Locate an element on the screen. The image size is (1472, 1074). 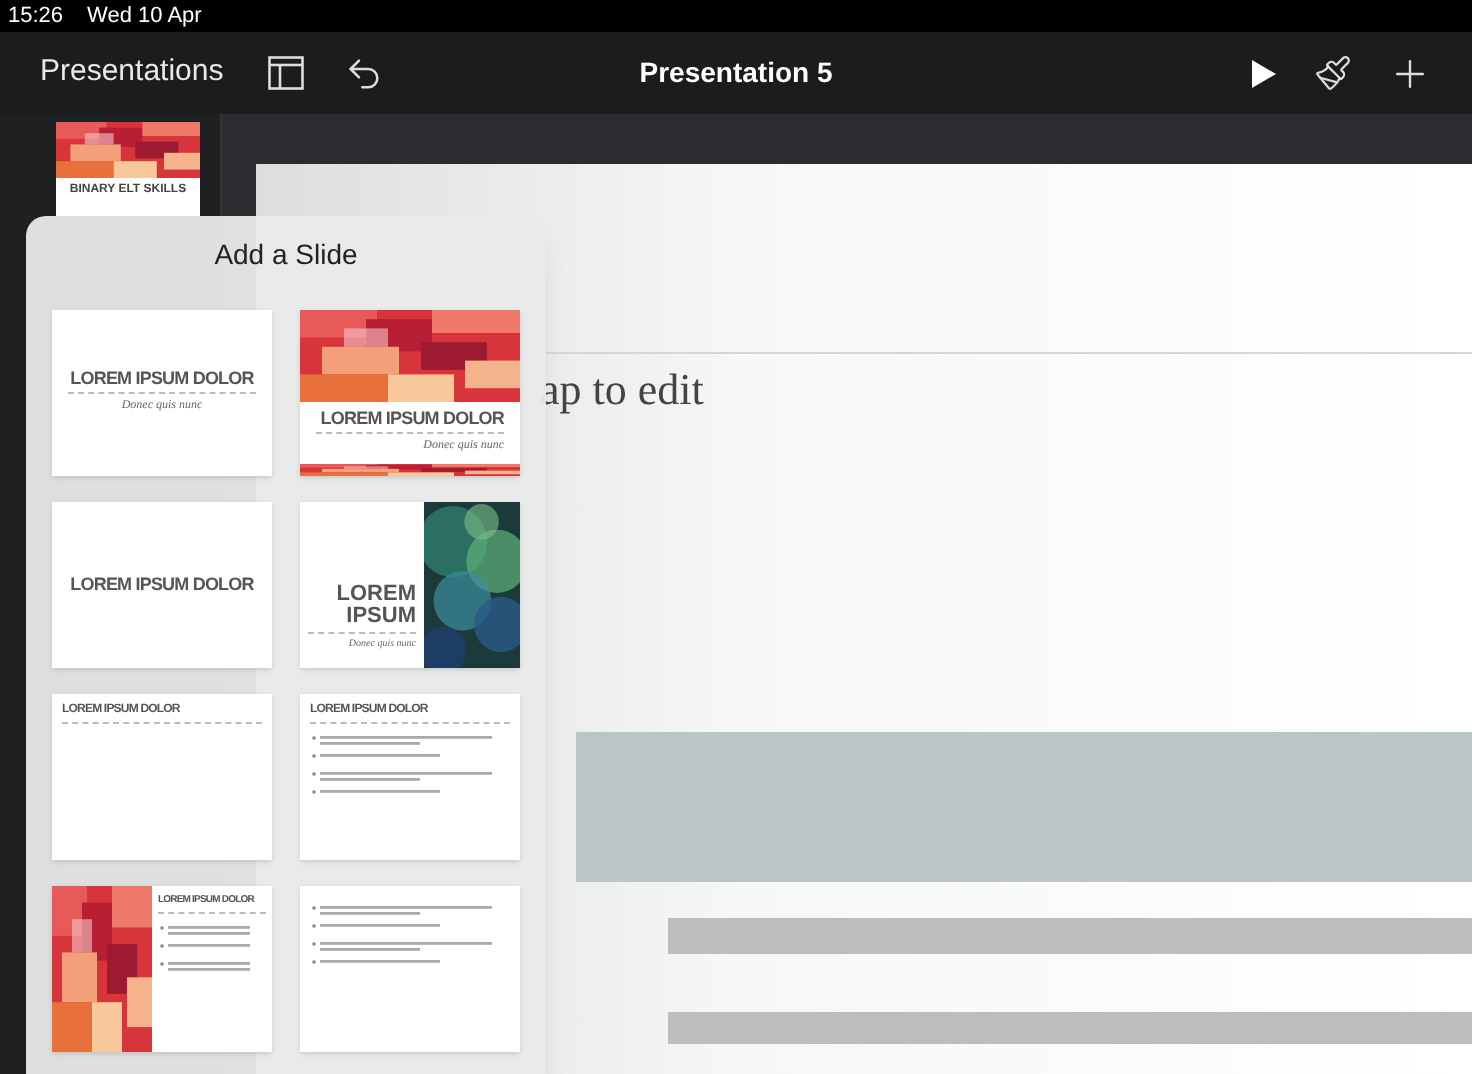
status-date: Wed 10 Apr is located at coordinates (144, 16).